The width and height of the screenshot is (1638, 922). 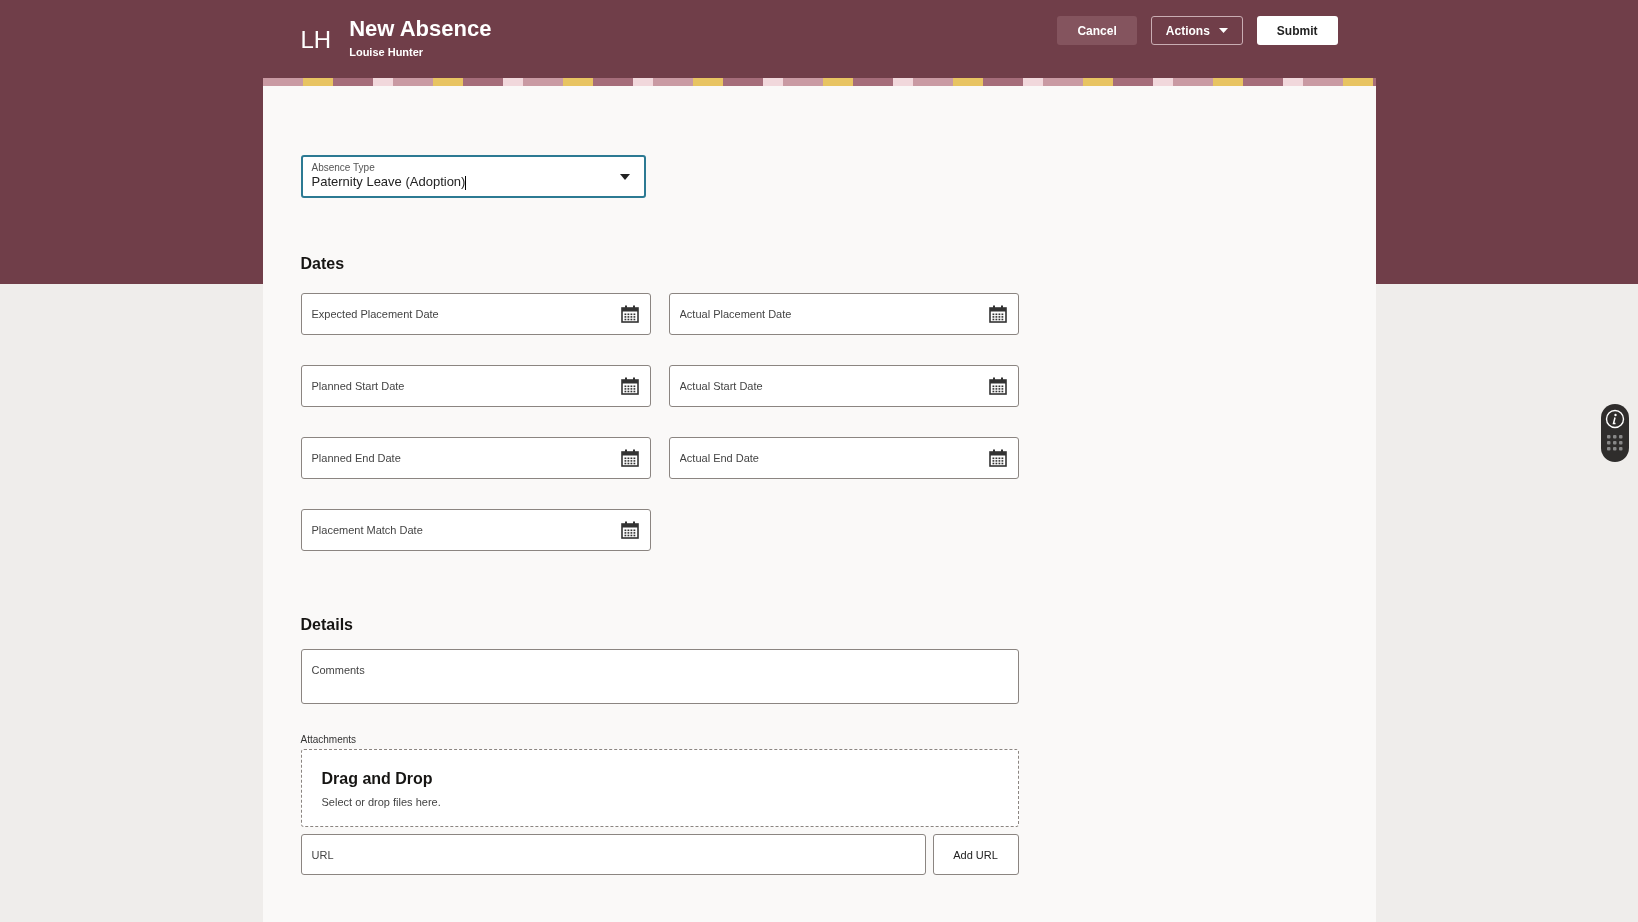 What do you see at coordinates (387, 52) in the screenshot?
I see `employee-name: Louise Hunter` at bounding box center [387, 52].